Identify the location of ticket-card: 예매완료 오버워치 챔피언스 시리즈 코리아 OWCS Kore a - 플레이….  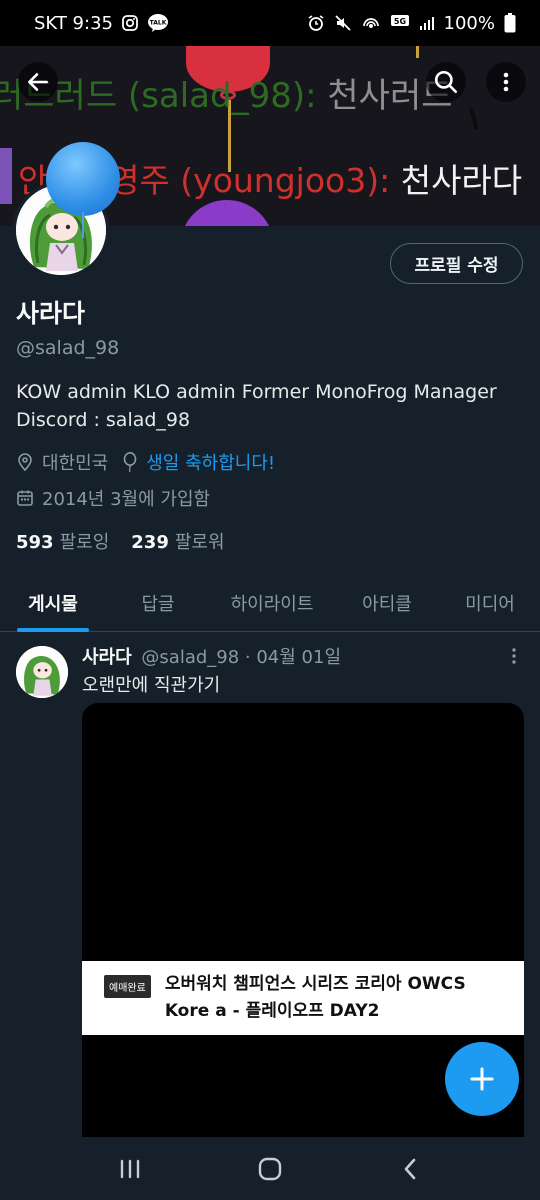
(303, 998).